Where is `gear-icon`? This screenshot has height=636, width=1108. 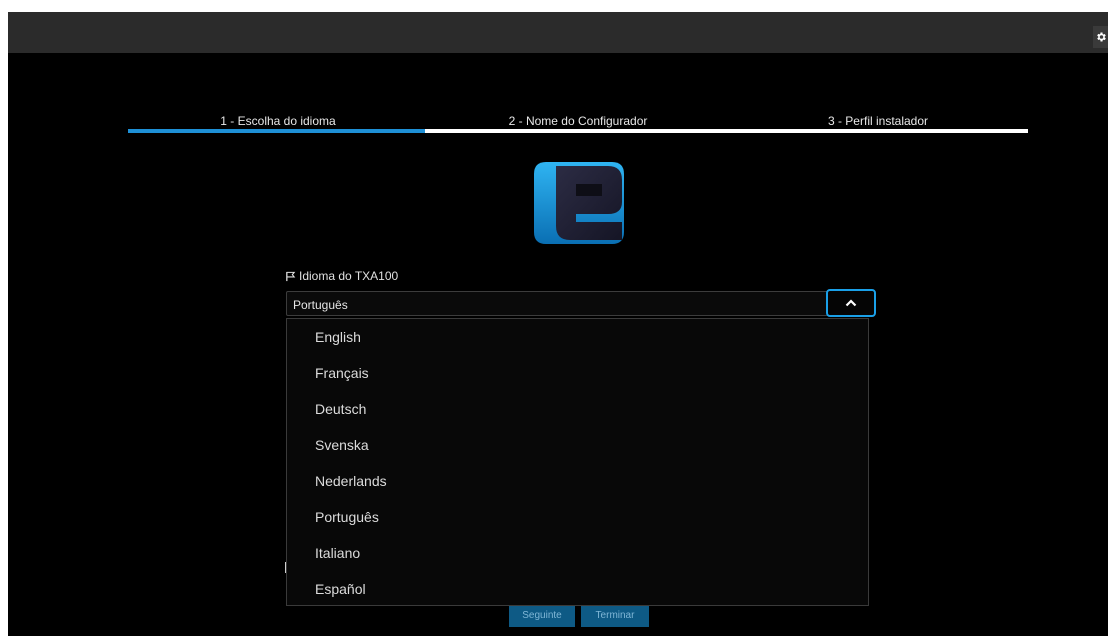 gear-icon is located at coordinates (1101, 37).